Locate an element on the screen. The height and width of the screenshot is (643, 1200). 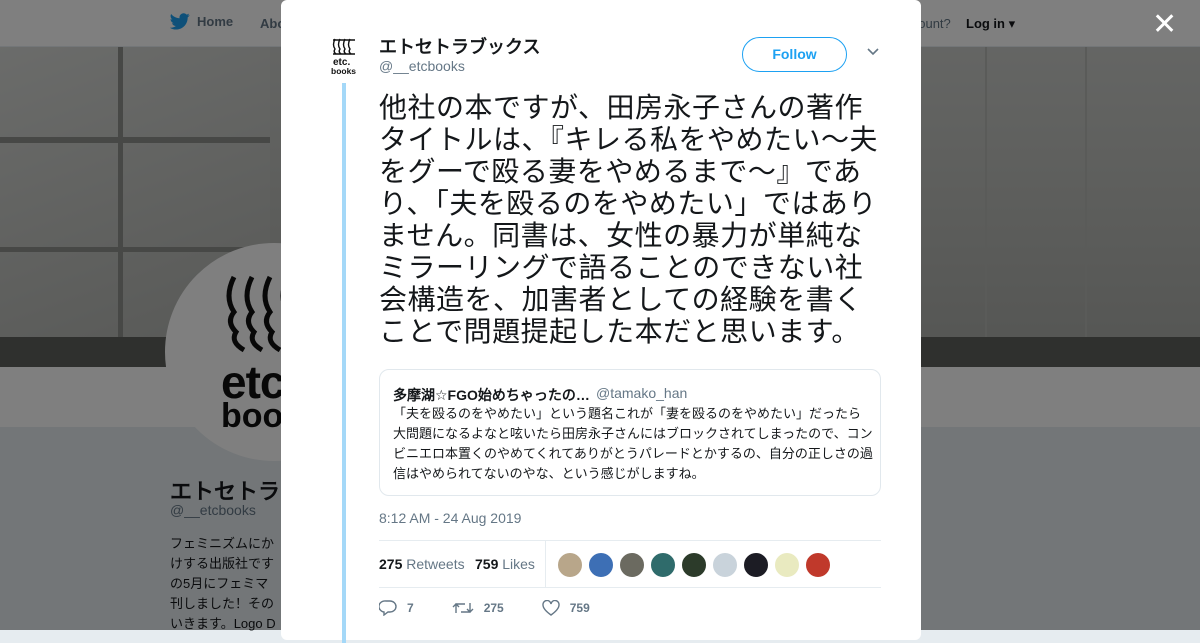
retweets-count: 275 is located at coordinates (391, 564).